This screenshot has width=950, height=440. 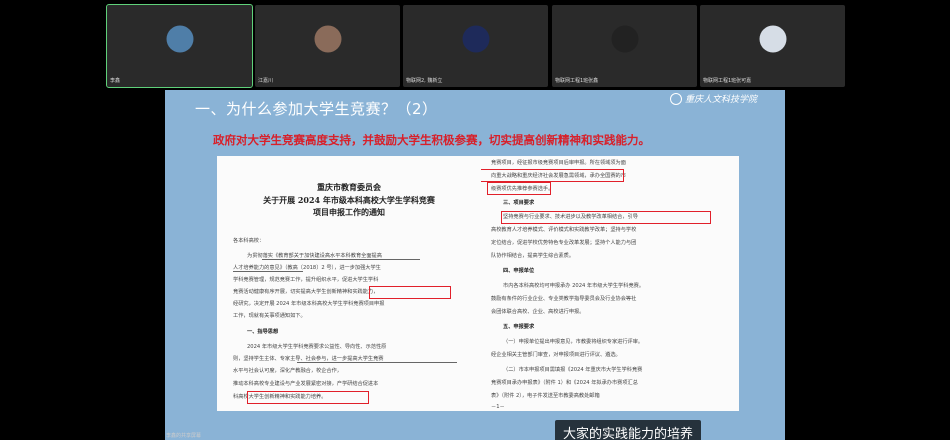 I want to click on university-logo: 重庆人文科技学院, so click(x=713, y=98).